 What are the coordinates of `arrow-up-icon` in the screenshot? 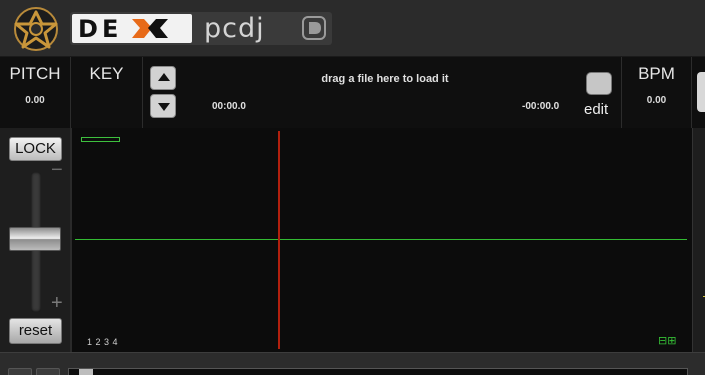 It's located at (164, 77).